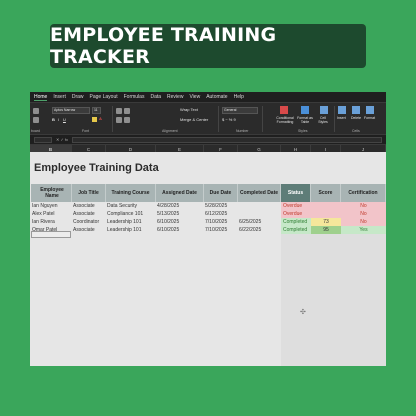 Image resolution: width=416 pixels, height=416 pixels. What do you see at coordinates (259, 193) in the screenshot?
I see `header-completed-date: Completed Date` at bounding box center [259, 193].